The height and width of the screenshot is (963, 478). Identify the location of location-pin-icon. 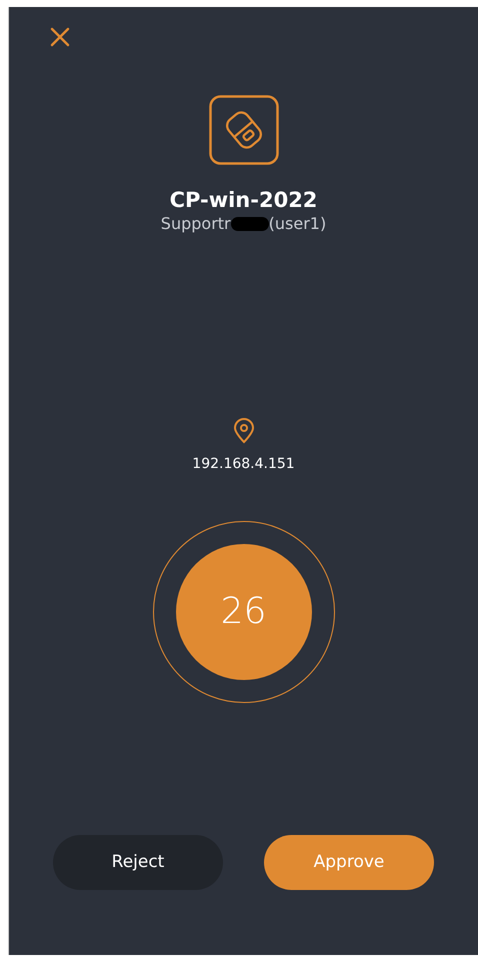
(243, 431).